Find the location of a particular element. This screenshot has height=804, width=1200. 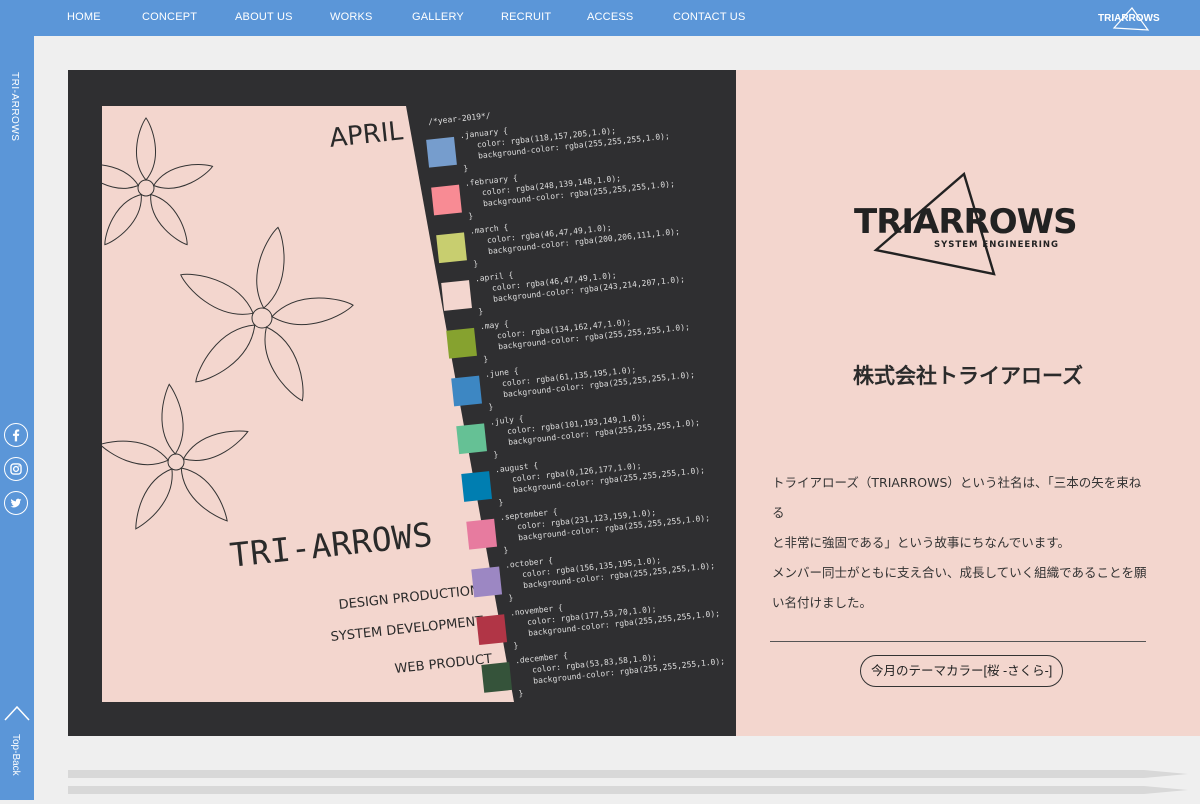

top-back-link: Top-Back is located at coordinates (15, 755).